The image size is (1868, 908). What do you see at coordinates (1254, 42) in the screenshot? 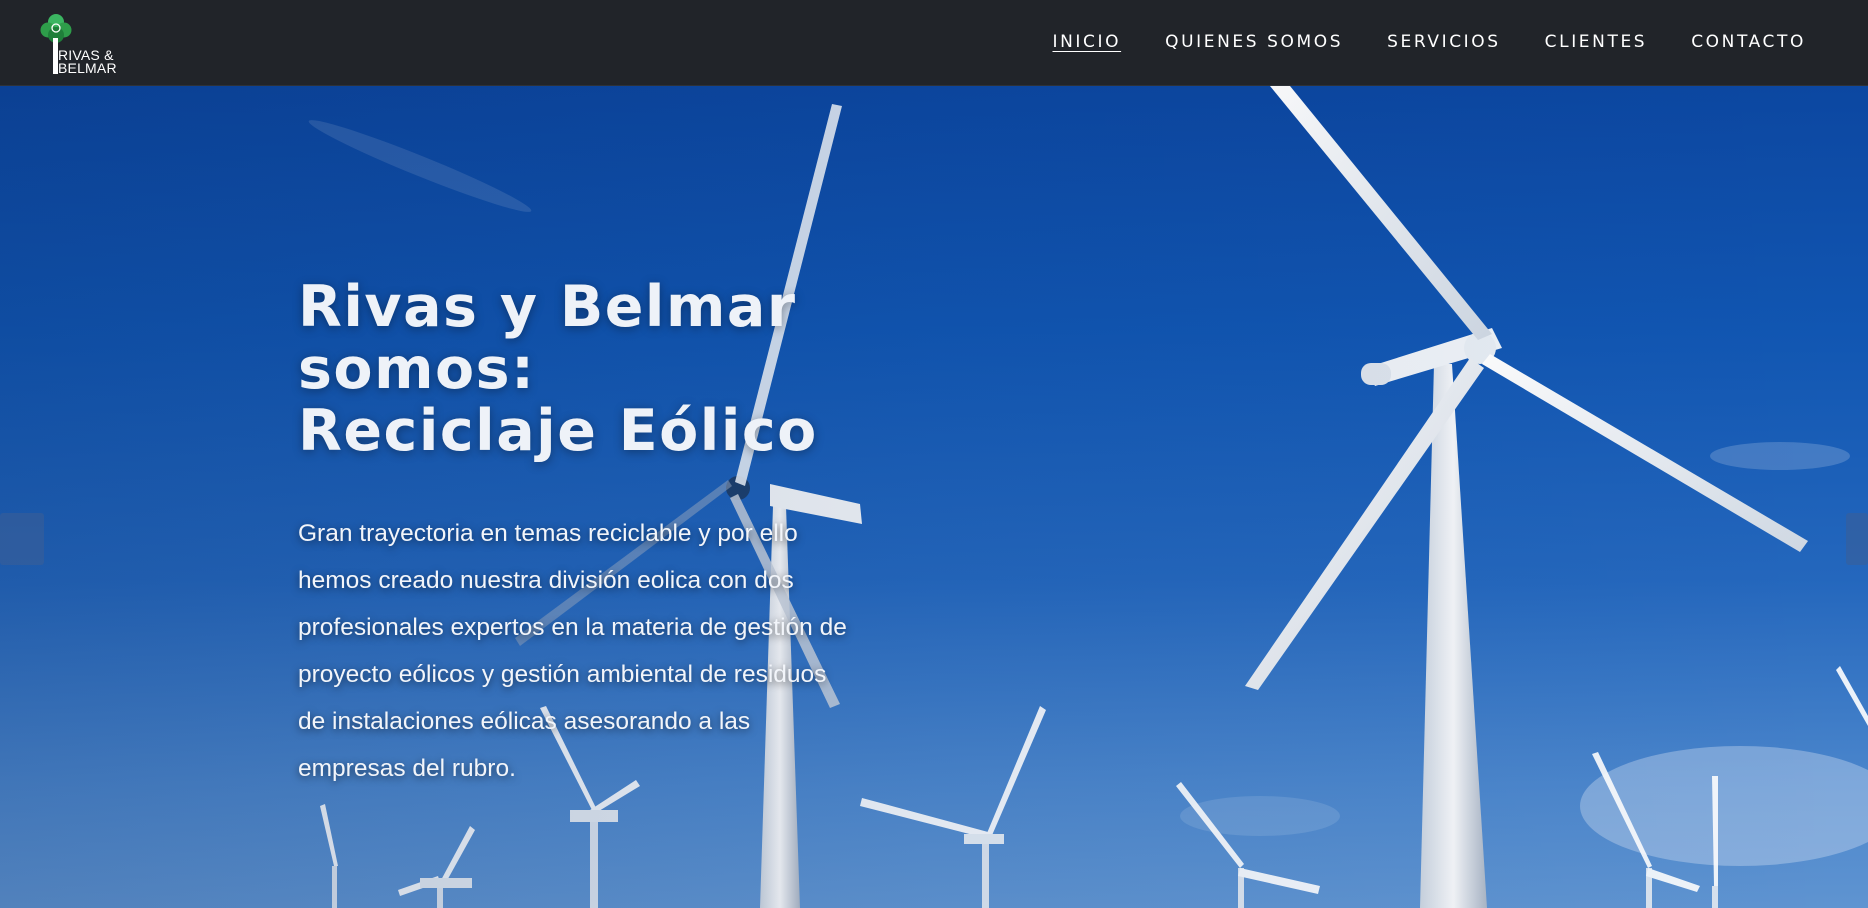
I see `nav-item-quienes-somos: QUIENES SOMOS` at bounding box center [1254, 42].